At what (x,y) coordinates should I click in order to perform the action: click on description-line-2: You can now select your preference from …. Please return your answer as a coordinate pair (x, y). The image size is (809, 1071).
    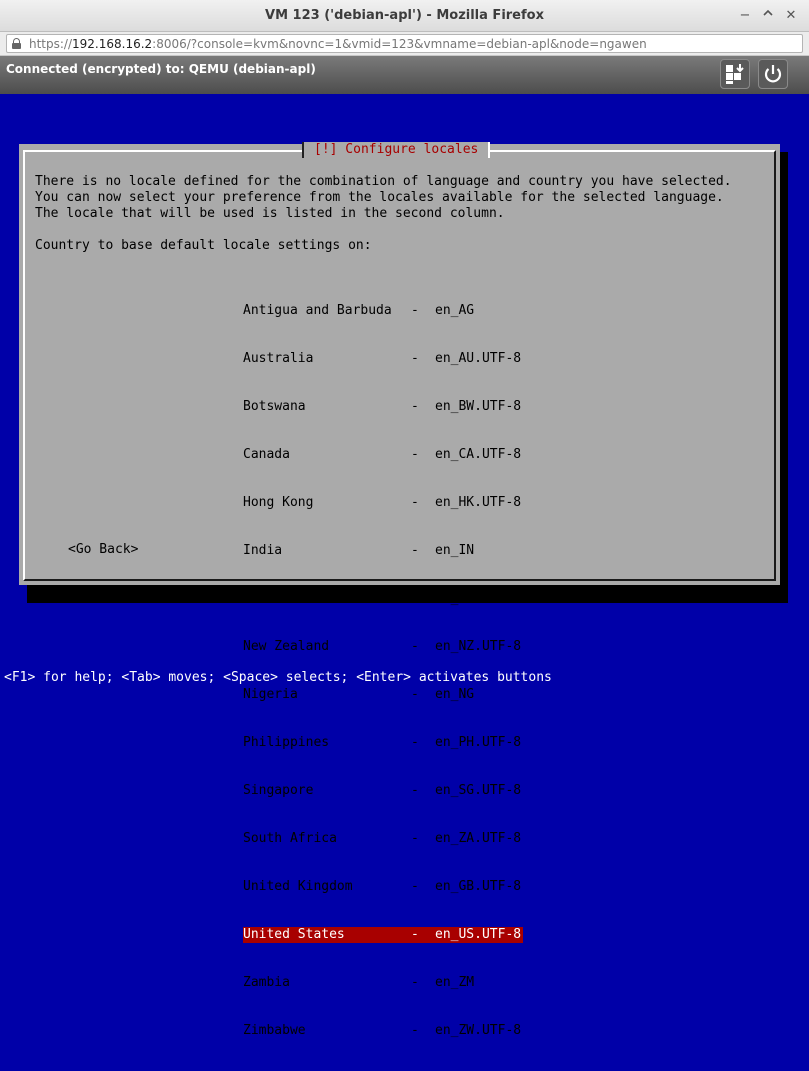
    Looking at the image, I should click on (379, 197).